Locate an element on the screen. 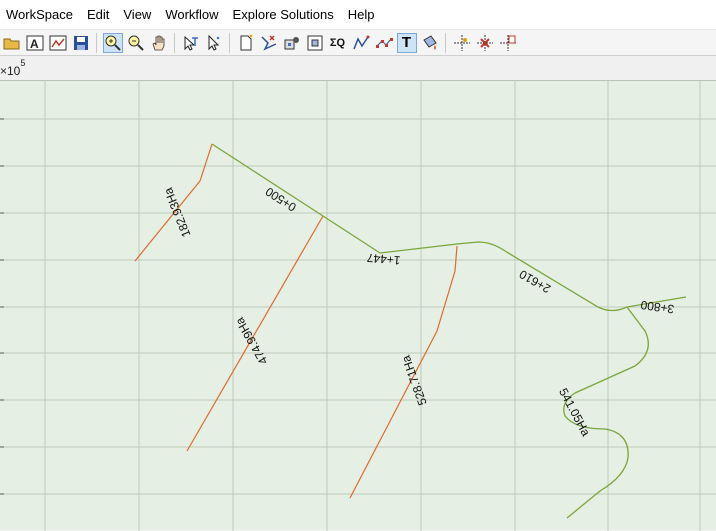  text-import-icon: A is located at coordinates (34, 43).